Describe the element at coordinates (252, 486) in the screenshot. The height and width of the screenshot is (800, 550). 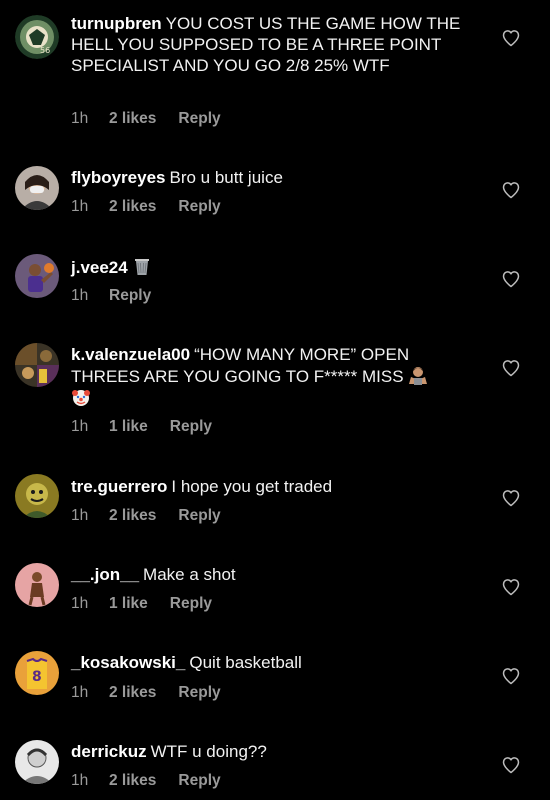
I see `comment-body: I hope you get traded` at that location.